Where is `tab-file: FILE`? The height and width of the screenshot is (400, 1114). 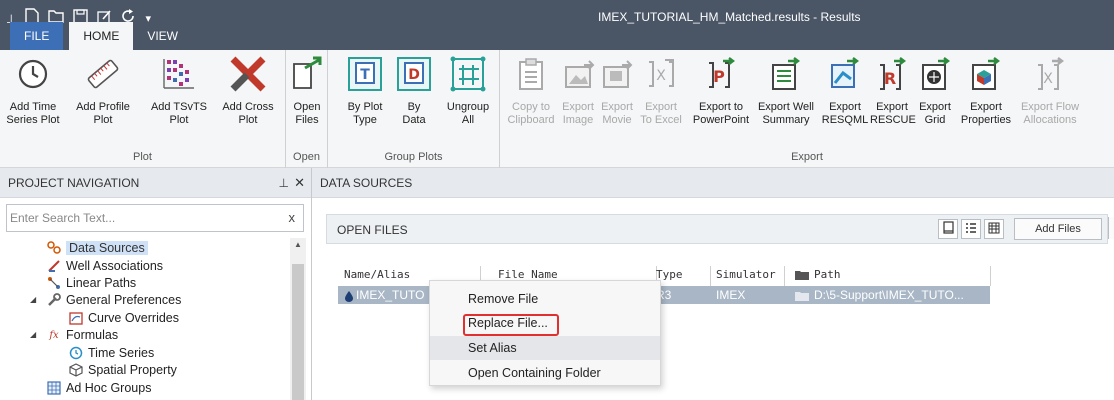
tab-file: FILE is located at coordinates (37, 36).